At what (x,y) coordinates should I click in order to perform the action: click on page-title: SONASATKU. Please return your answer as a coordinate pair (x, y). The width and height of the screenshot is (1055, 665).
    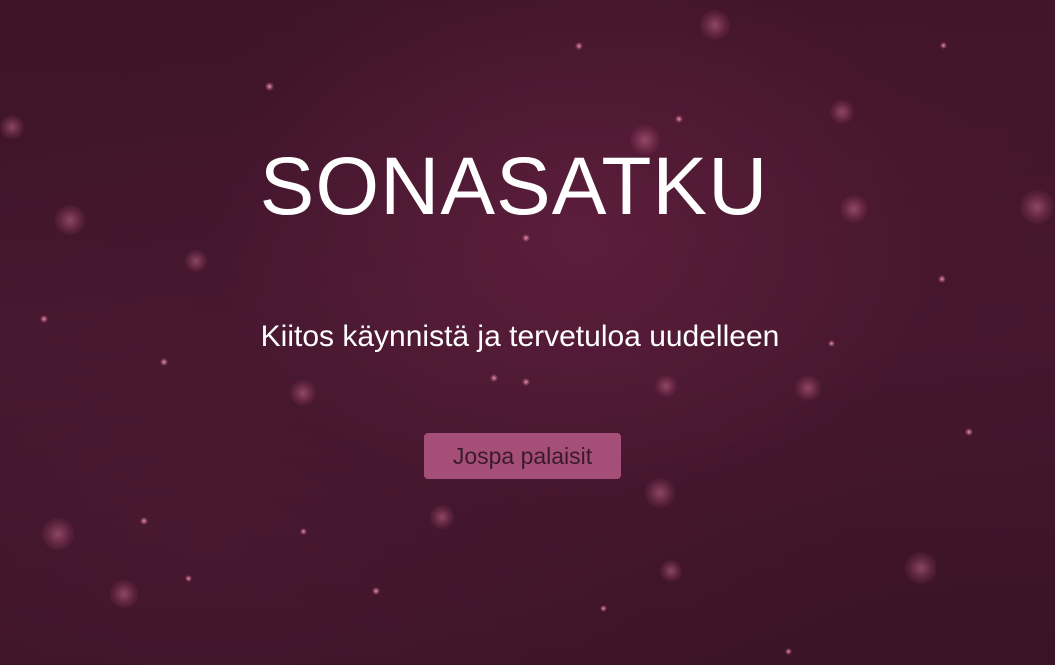
    Looking at the image, I should click on (514, 186).